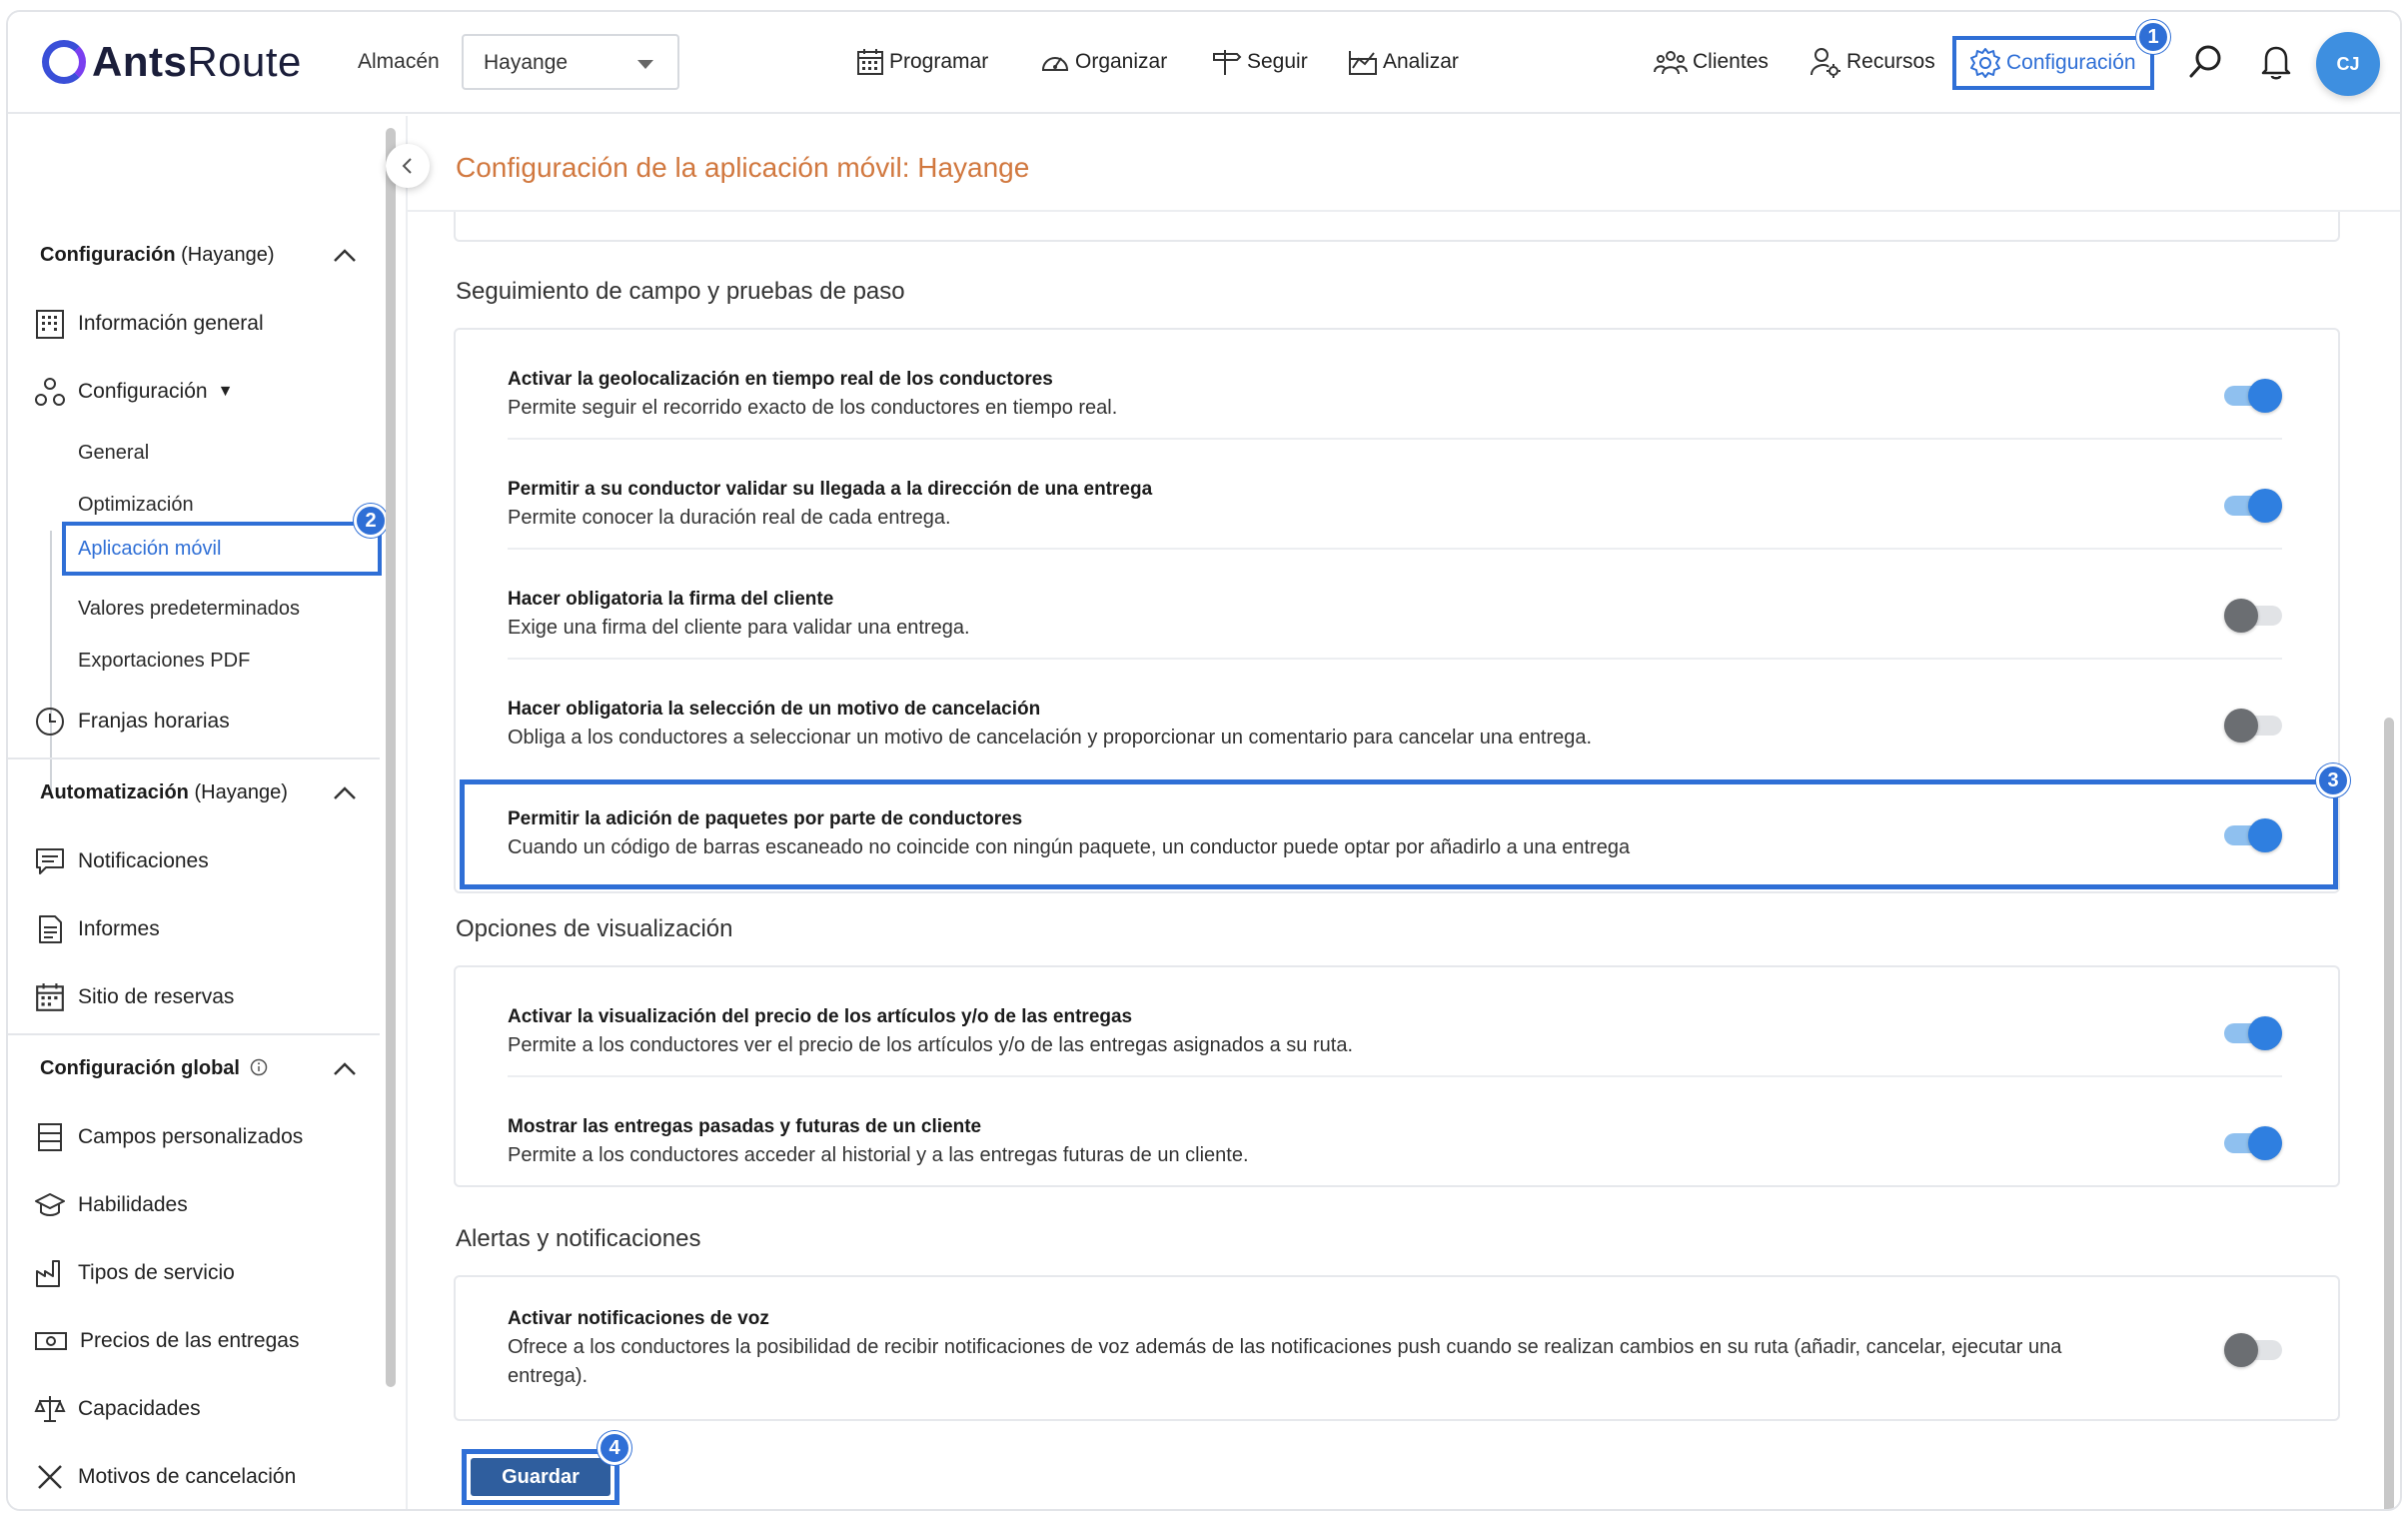 This screenshot has height=1517, width=2408. I want to click on logo-text-bold: Ants, so click(140, 61).